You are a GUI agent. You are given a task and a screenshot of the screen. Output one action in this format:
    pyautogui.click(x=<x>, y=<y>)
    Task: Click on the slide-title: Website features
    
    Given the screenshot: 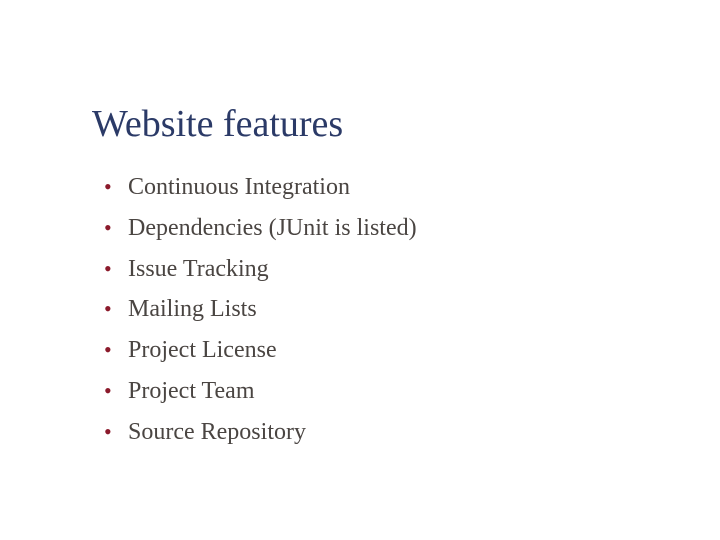 What is the action you would take?
    pyautogui.click(x=218, y=124)
    